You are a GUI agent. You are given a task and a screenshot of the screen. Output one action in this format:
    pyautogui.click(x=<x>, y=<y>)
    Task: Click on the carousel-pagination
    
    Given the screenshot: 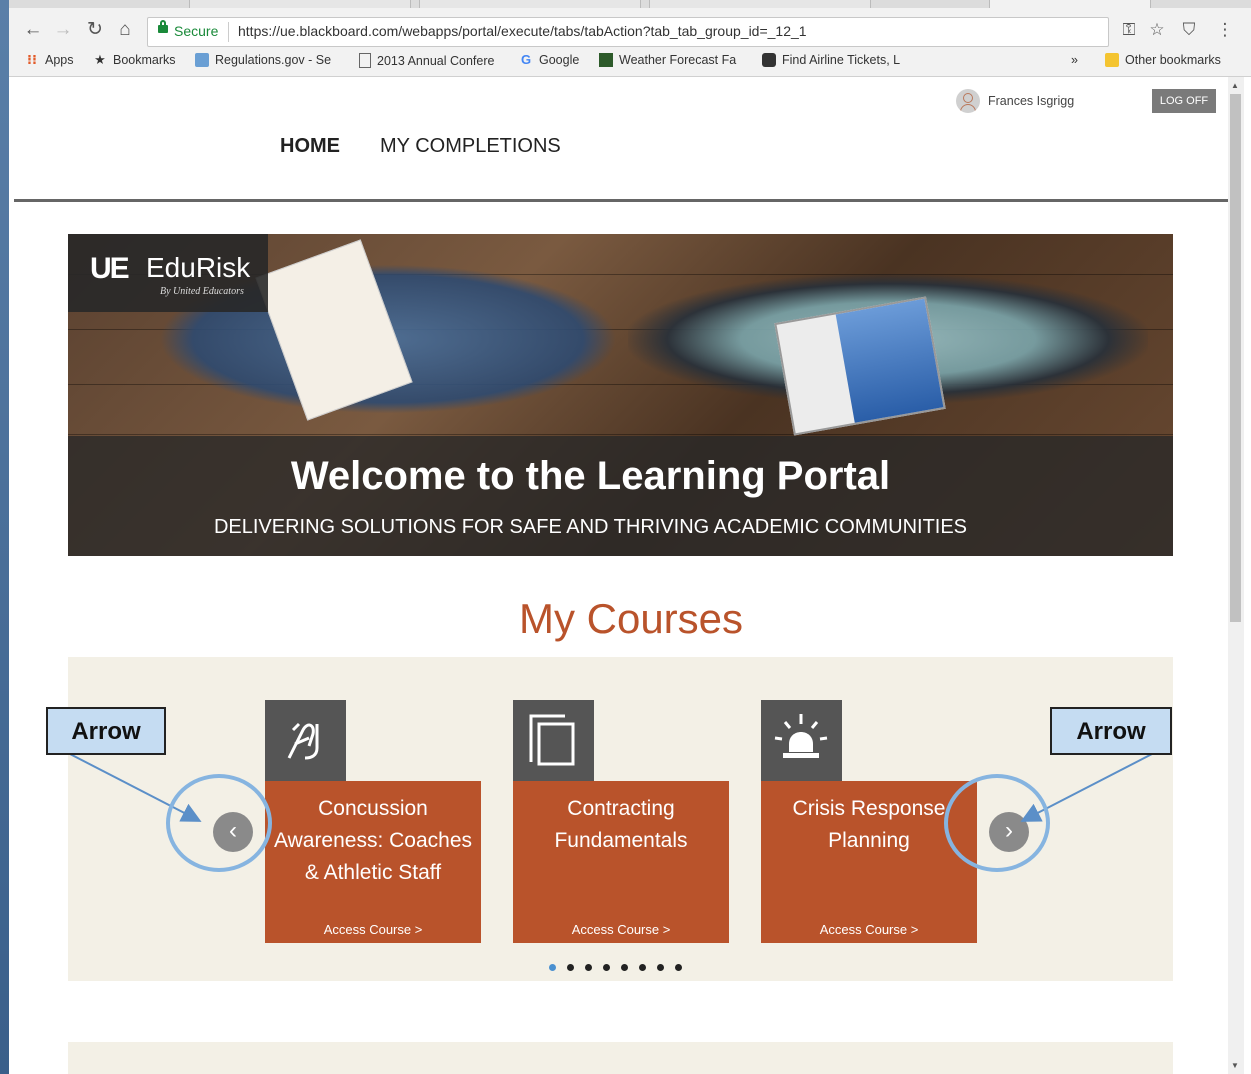 What is the action you would take?
    pyautogui.click(x=615, y=967)
    